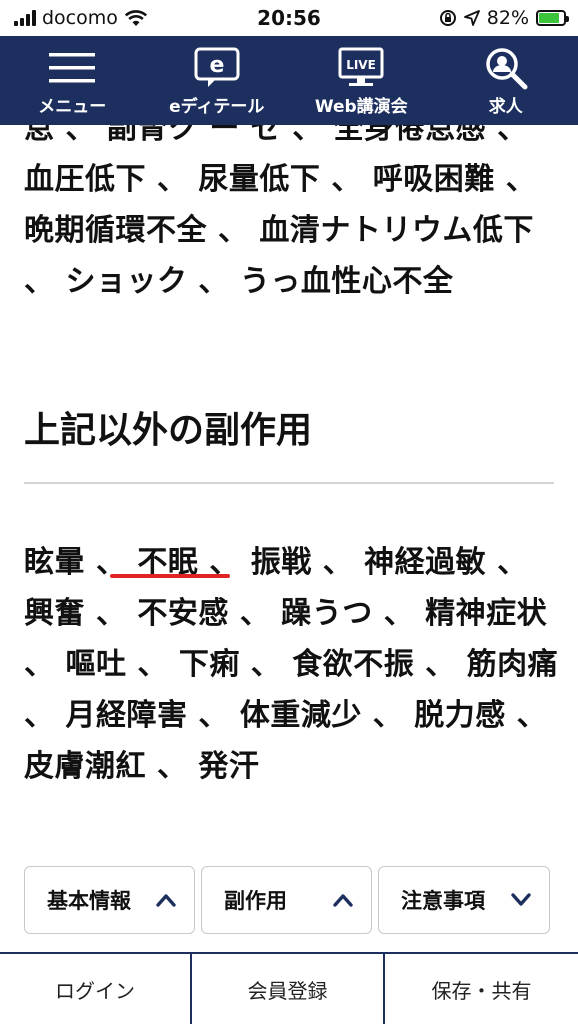  What do you see at coordinates (361, 107) in the screenshot?
I see `nav-web-lecture-label: Web講演会` at bounding box center [361, 107].